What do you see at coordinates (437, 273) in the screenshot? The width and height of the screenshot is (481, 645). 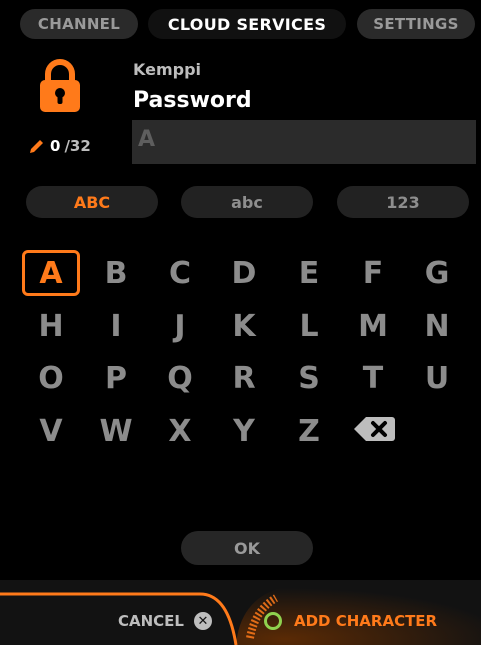 I see `key-g: G` at bounding box center [437, 273].